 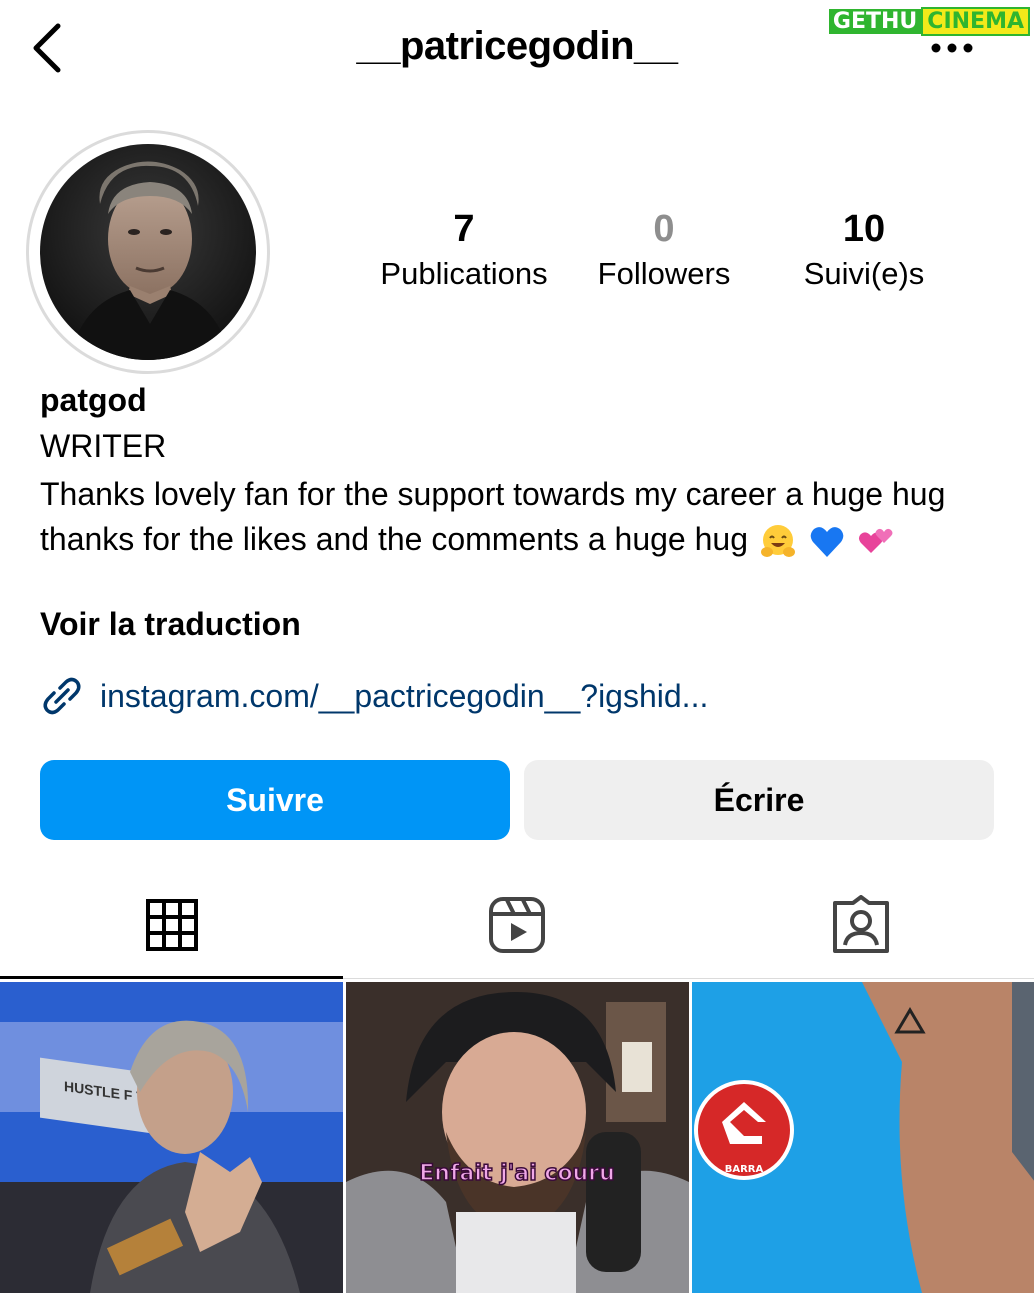 What do you see at coordinates (863, 1137) in the screenshot?
I see `post-thumbnail: BARRA` at bounding box center [863, 1137].